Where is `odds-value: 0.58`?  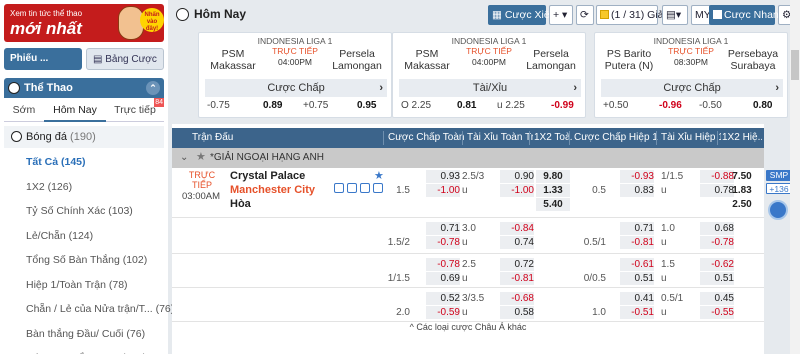
odds-value: 0.58 is located at coordinates (518, 312).